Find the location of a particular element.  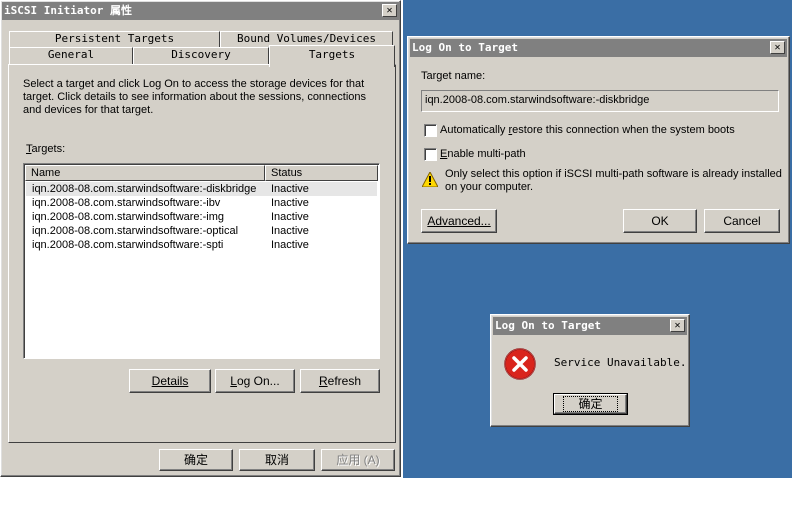

targets-list-label: Targets: is located at coordinates (45, 149).